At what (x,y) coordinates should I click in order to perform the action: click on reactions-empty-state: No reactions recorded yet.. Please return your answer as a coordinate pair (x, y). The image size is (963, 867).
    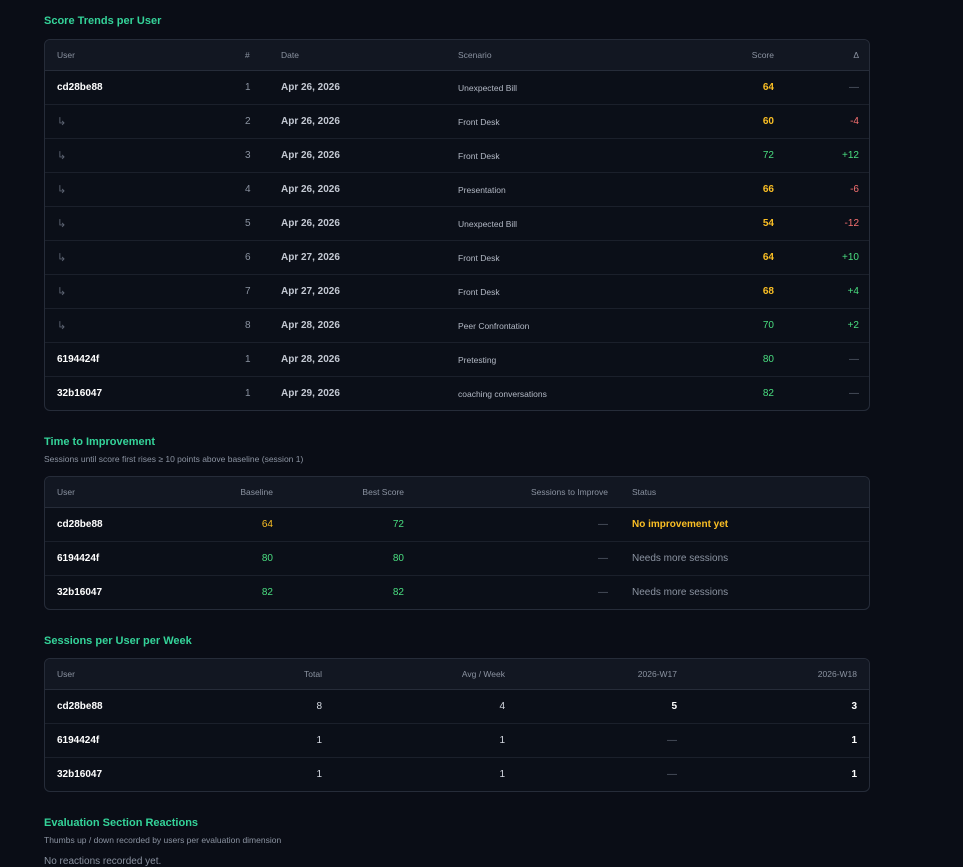
    Looking at the image, I should click on (103, 861).